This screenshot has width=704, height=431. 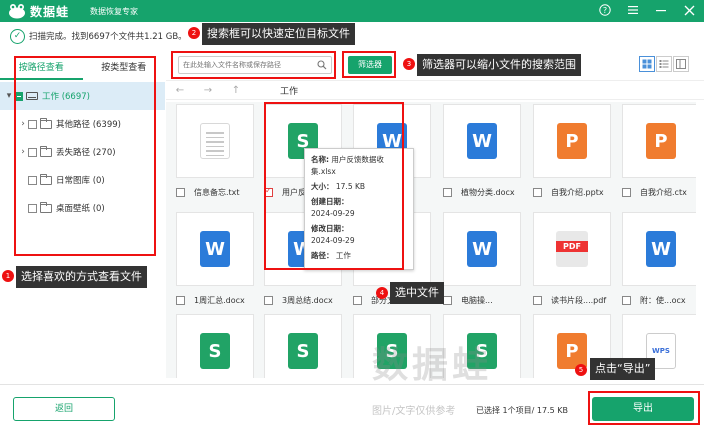 I want to click on list-view-icon, so click(x=664, y=64).